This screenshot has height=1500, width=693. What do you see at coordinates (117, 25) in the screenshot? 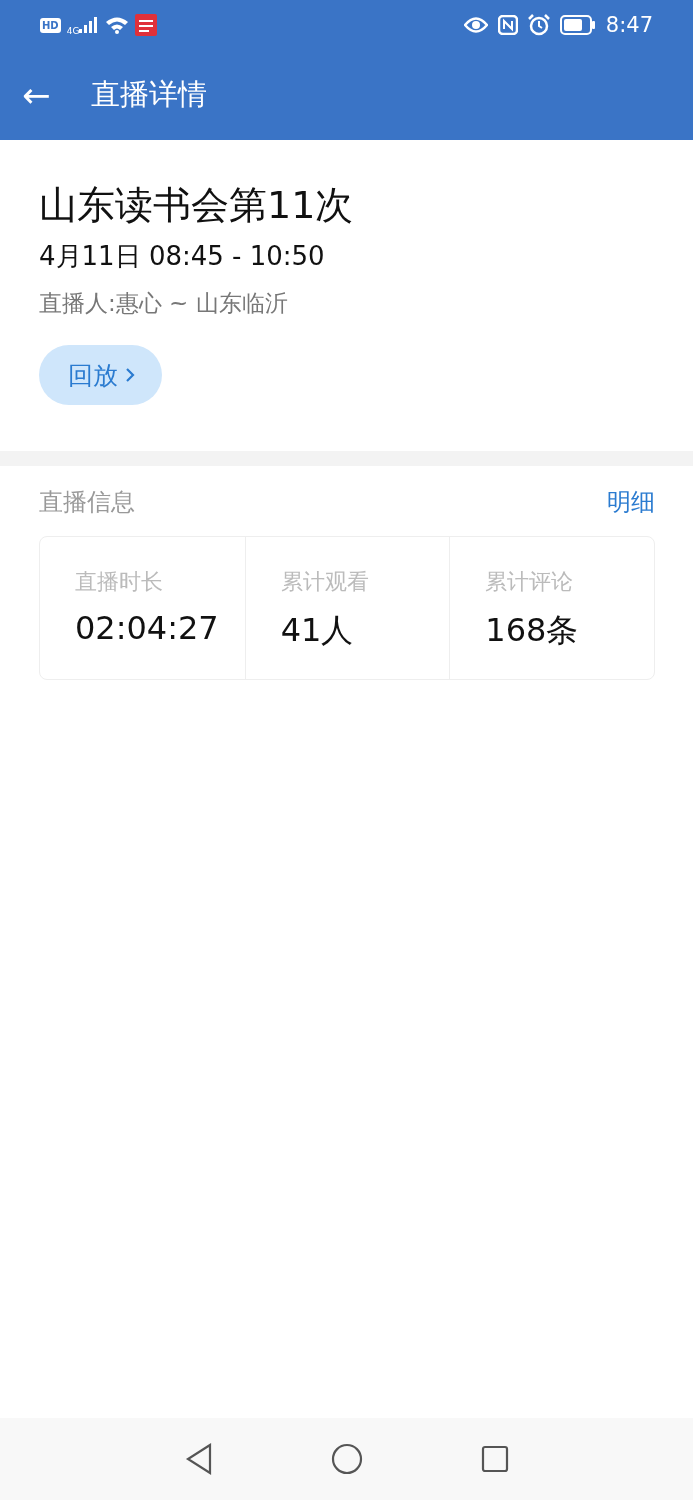
I see `wifi-icon` at bounding box center [117, 25].